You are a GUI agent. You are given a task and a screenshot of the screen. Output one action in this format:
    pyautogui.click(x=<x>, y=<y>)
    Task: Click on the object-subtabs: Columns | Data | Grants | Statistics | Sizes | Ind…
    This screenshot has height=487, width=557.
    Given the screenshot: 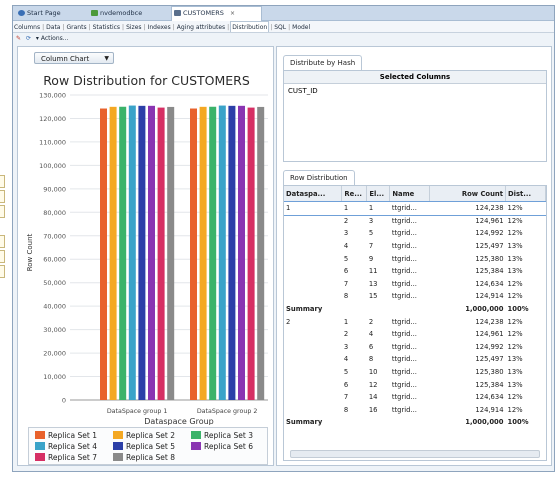 What is the action you would take?
    pyautogui.click(x=283, y=27)
    